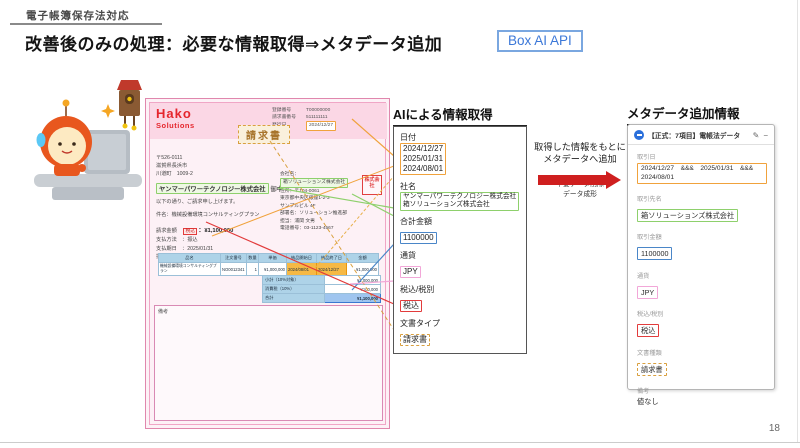 The height and width of the screenshot is (448, 800). Describe the element at coordinates (287, 221) in the screenshot. I see `issuer-person-label: 担当：` at that location.